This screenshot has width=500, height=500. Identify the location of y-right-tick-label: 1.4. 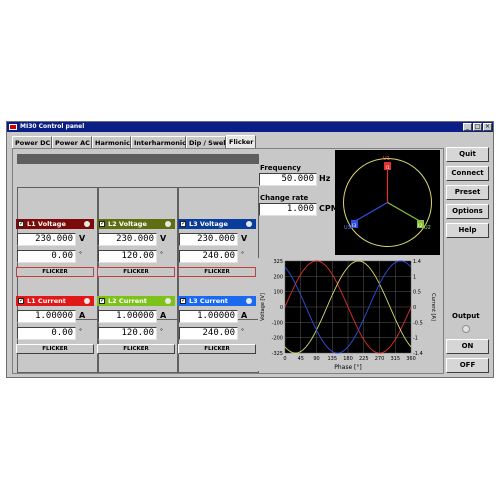
(417, 262).